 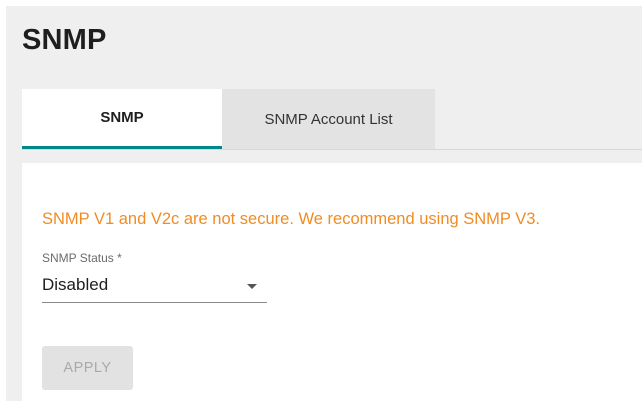 I want to click on tab-snmp: SNMP, so click(x=122, y=119).